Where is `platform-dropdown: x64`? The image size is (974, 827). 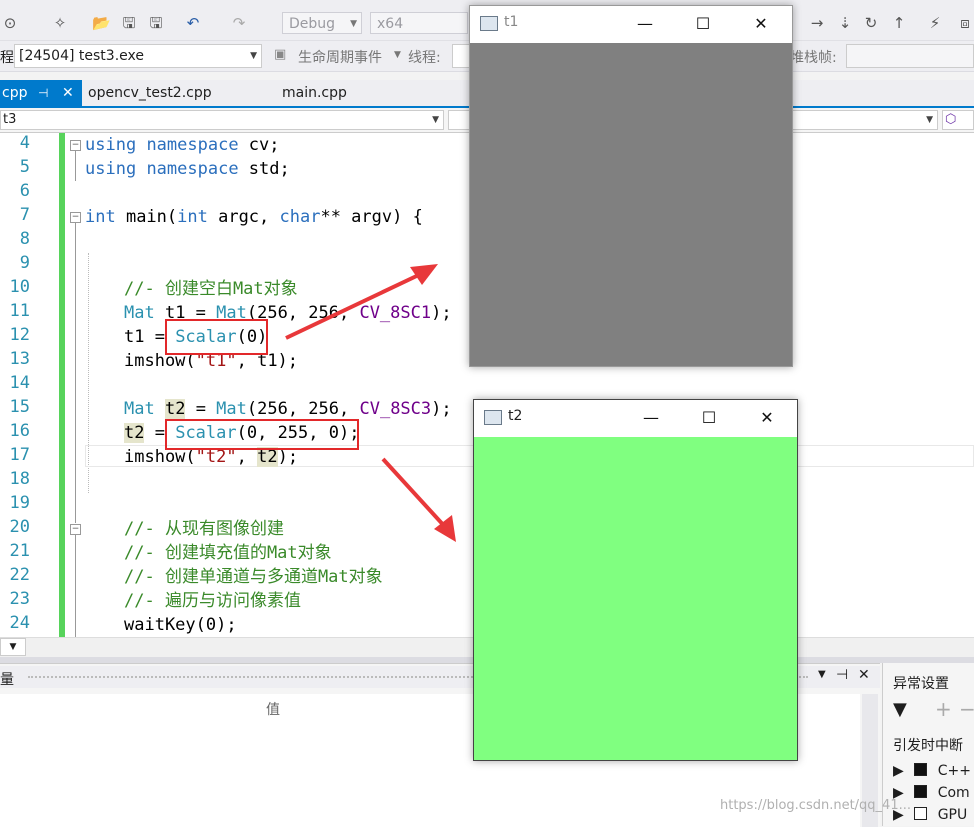 platform-dropdown: x64 is located at coordinates (419, 23).